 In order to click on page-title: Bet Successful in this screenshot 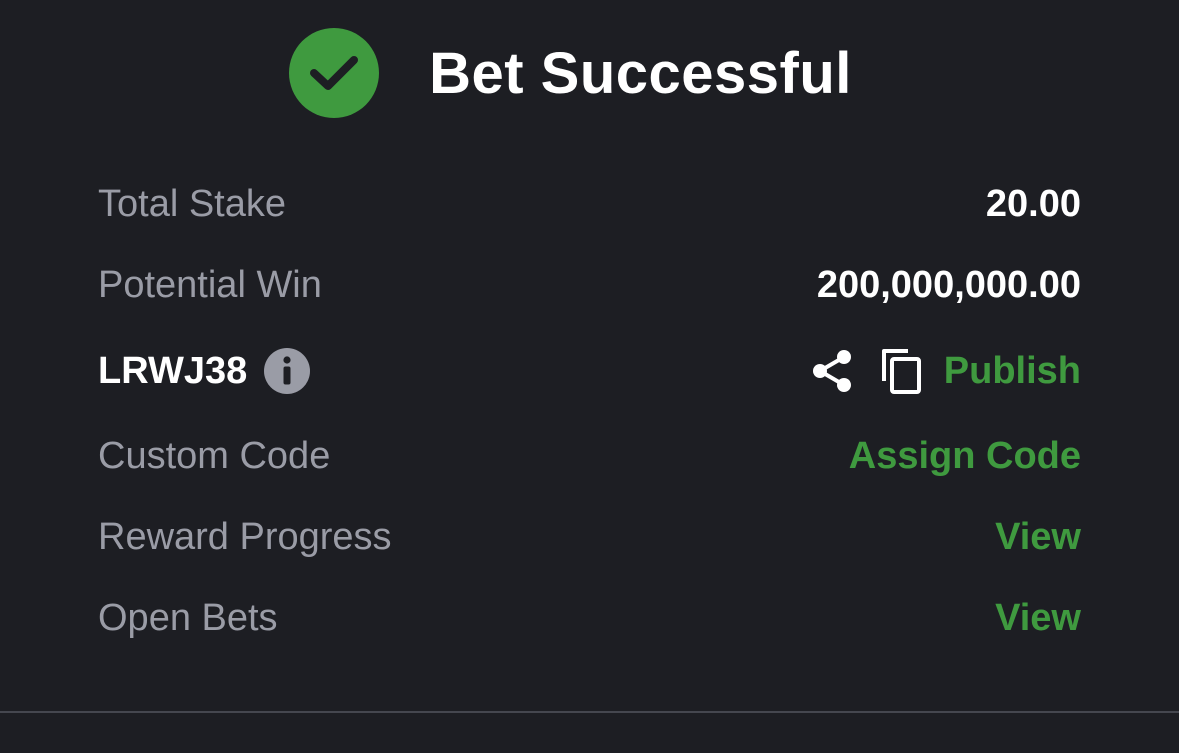, I will do `click(640, 73)`.